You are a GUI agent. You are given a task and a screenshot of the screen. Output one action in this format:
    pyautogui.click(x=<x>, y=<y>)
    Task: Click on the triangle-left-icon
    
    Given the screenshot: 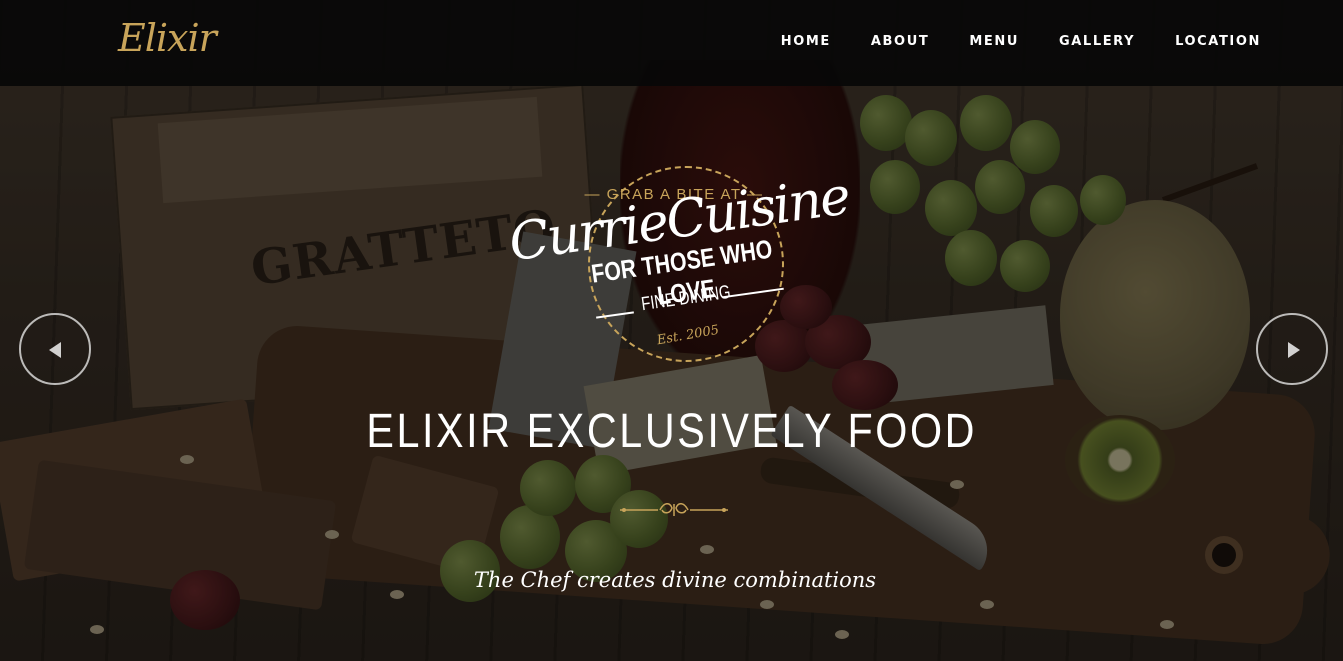 What is the action you would take?
    pyautogui.click(x=55, y=350)
    